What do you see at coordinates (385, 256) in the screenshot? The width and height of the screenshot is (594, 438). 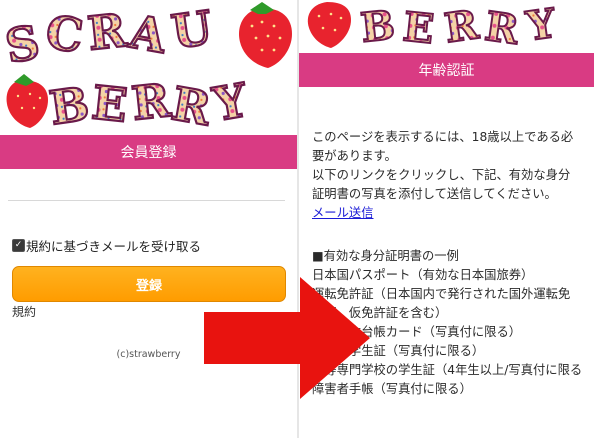 I see `id-list-heading: ■有効な身分証明書の一例` at bounding box center [385, 256].